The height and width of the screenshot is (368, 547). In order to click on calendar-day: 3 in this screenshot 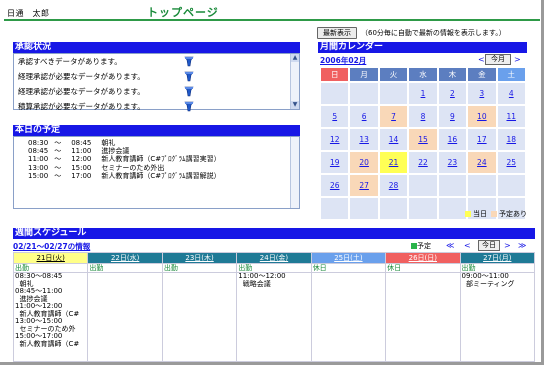, I will do `click(482, 93)`.